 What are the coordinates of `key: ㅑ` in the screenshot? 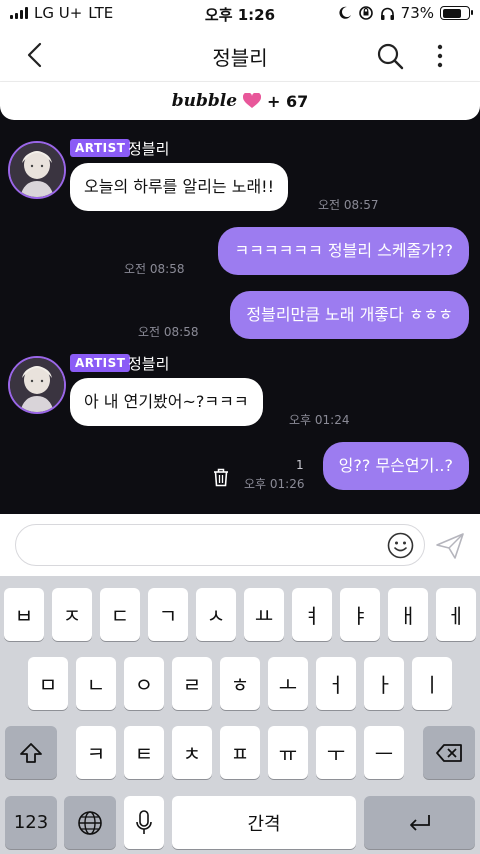 It's located at (360, 614).